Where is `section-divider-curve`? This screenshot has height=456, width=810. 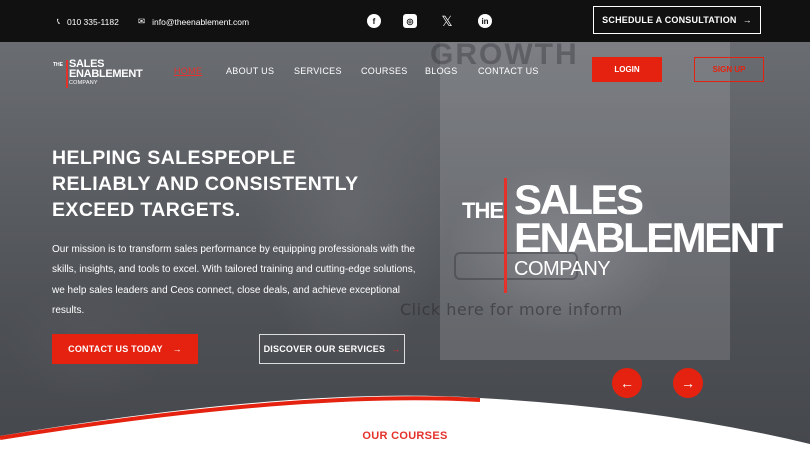
section-divider-curve is located at coordinates (405, 425).